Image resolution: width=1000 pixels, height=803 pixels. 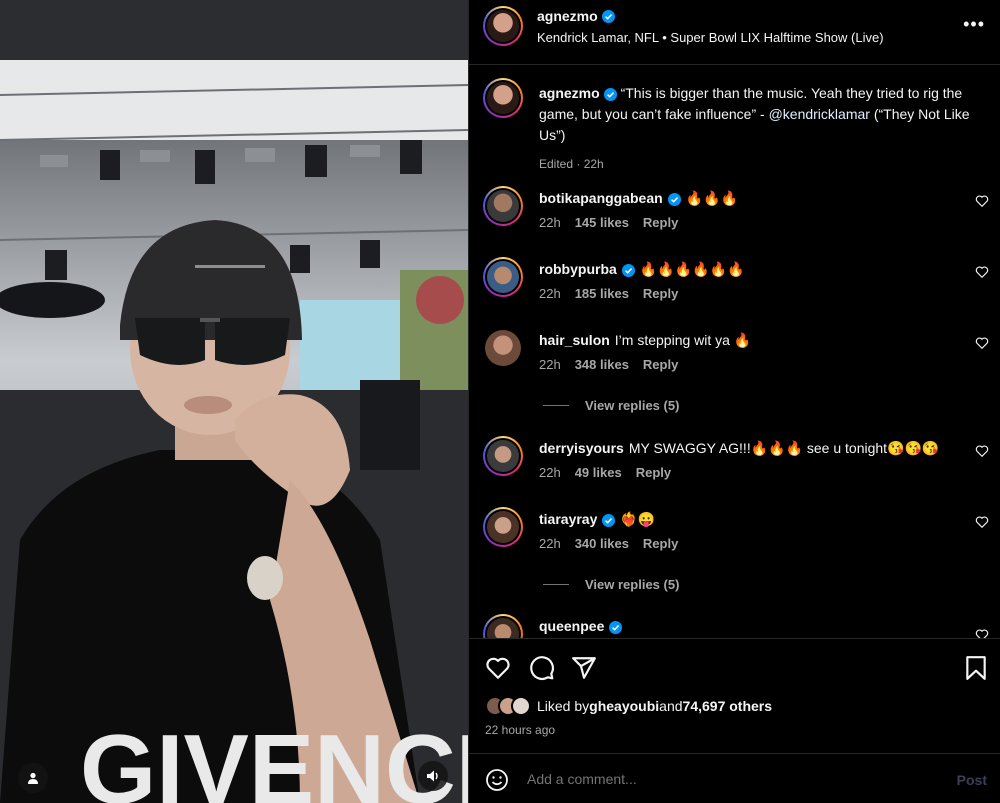 What do you see at coordinates (581, 448) in the screenshot?
I see `comment-username: derryisyours` at bounding box center [581, 448].